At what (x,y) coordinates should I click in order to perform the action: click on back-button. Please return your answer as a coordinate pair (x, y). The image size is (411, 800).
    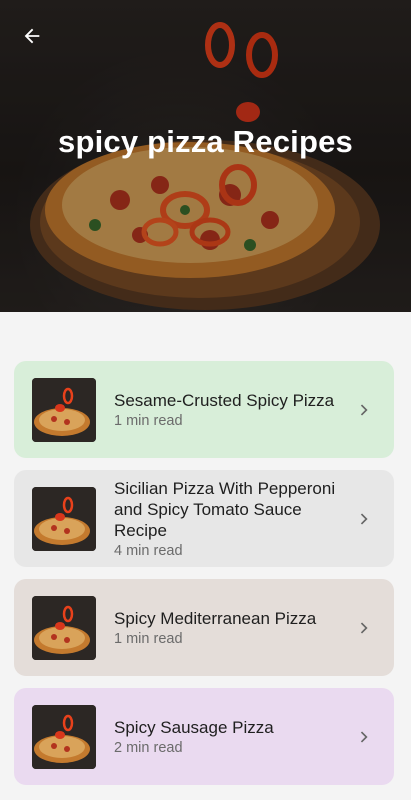
    Looking at the image, I should click on (32, 36).